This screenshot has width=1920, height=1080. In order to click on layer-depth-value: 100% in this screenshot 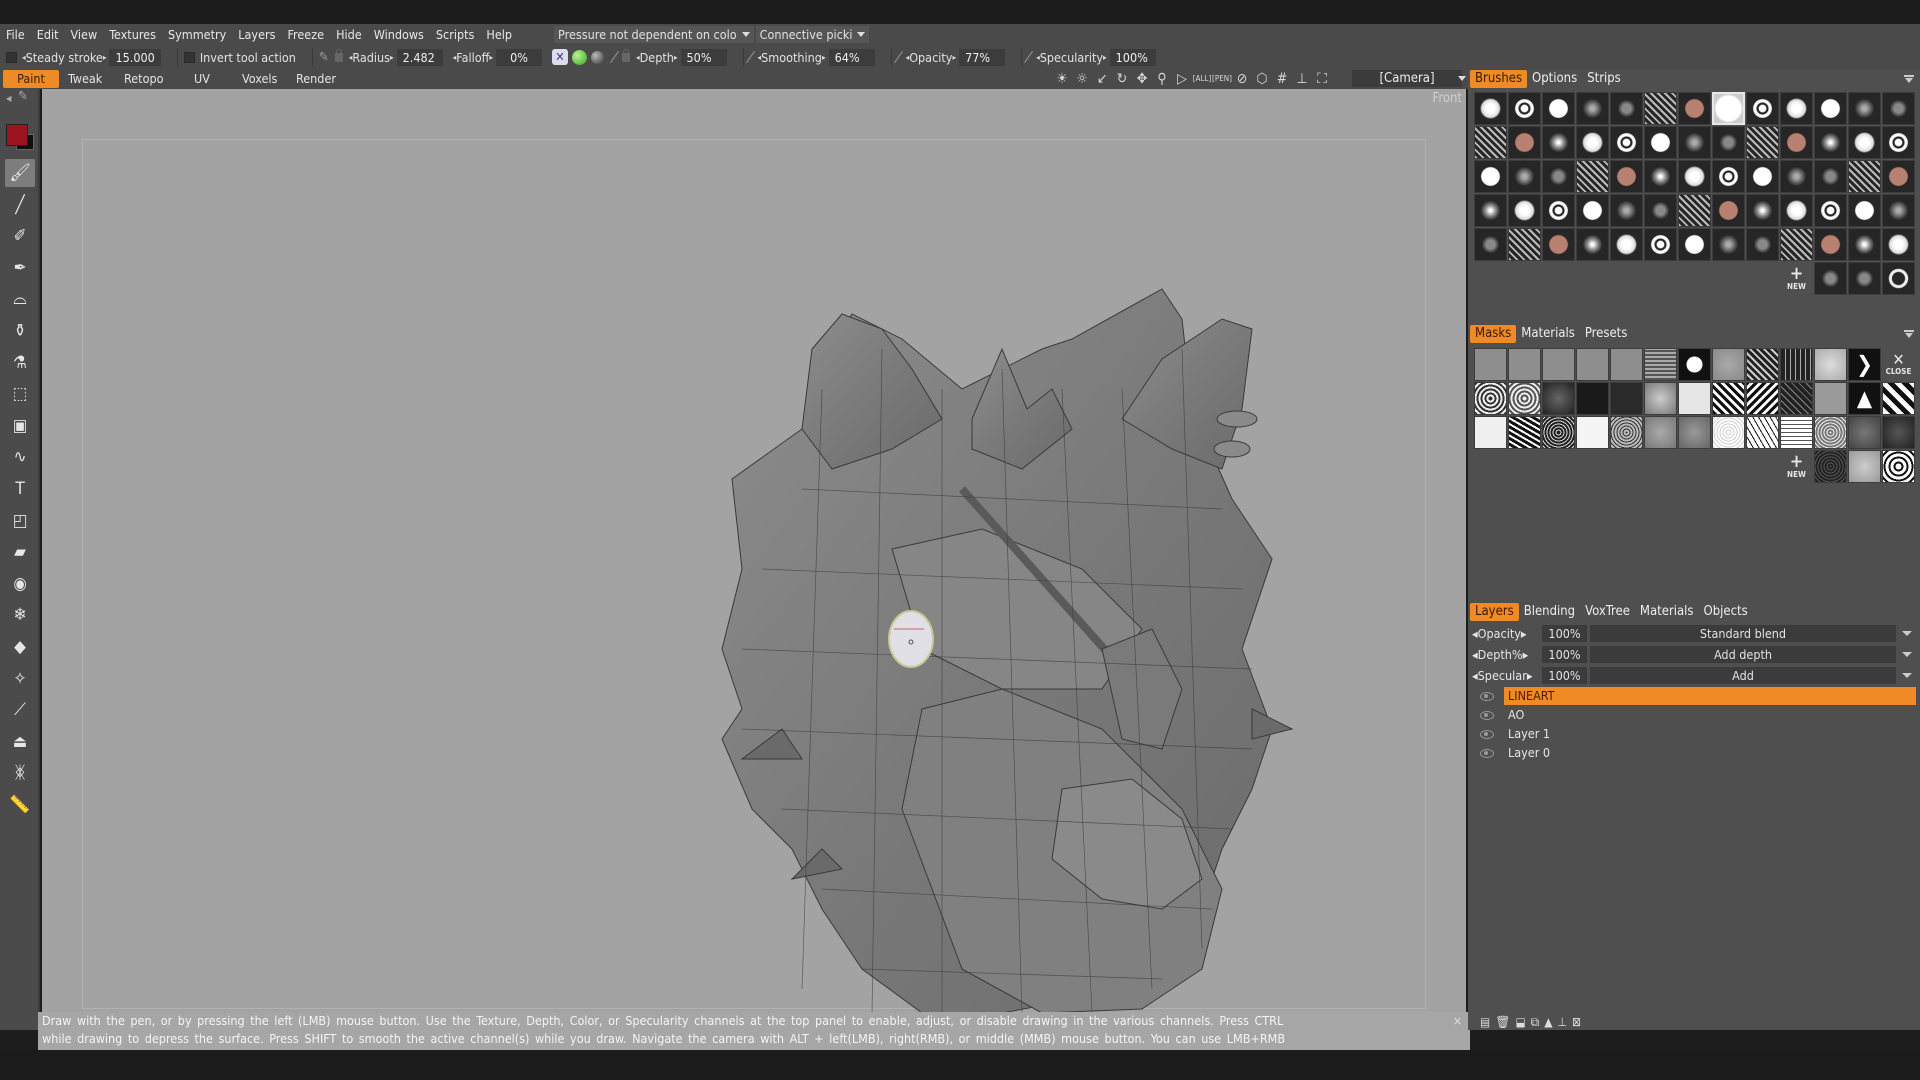, I will do `click(1564, 654)`.